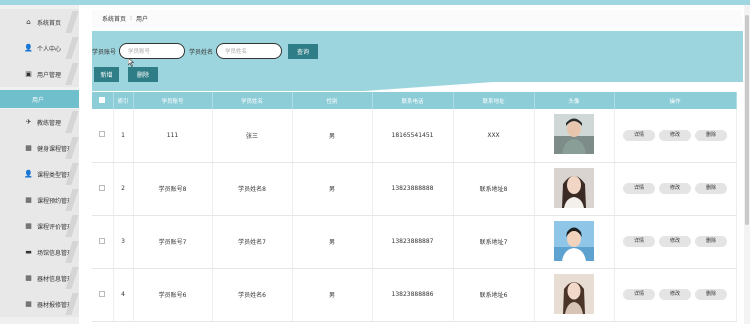 This screenshot has height=324, width=750. I want to click on table-row: 3 学员账号7 学员姓名7 男 13823888887 联系地址7 详情 修改 删除, so click(414, 242).